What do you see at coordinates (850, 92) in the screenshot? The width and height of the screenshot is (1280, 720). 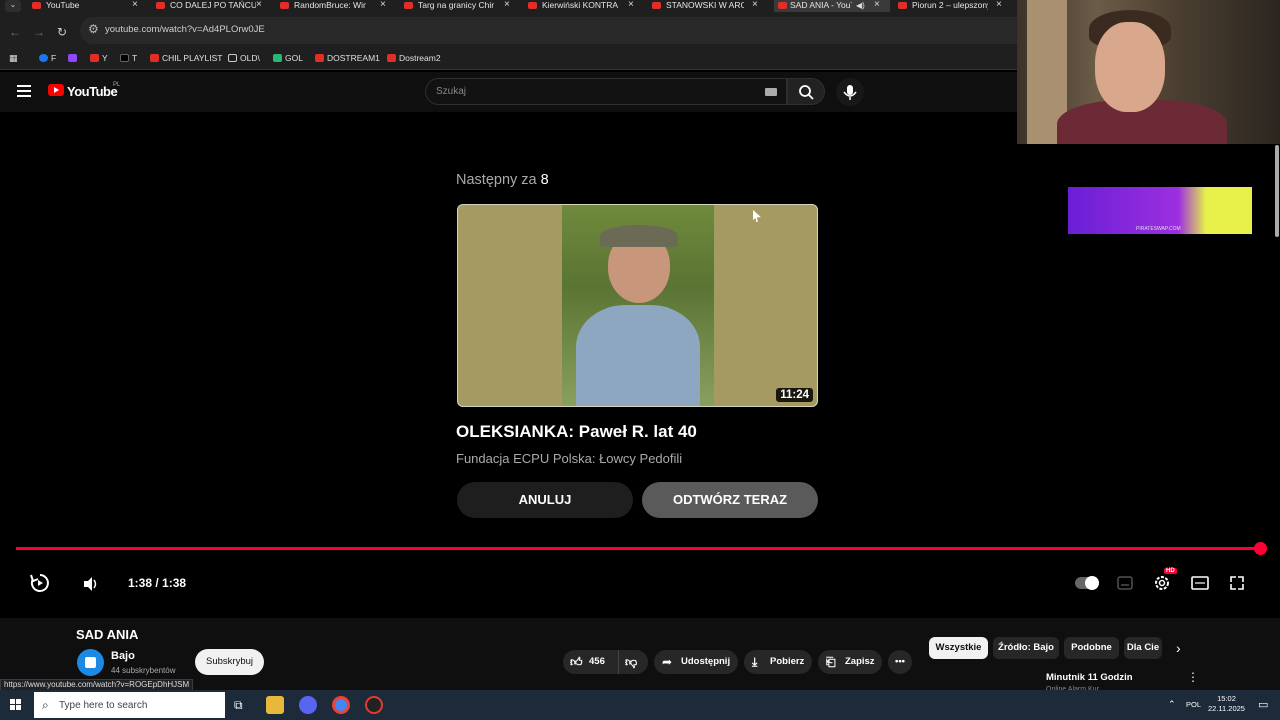 I see `voice-search-button` at bounding box center [850, 92].